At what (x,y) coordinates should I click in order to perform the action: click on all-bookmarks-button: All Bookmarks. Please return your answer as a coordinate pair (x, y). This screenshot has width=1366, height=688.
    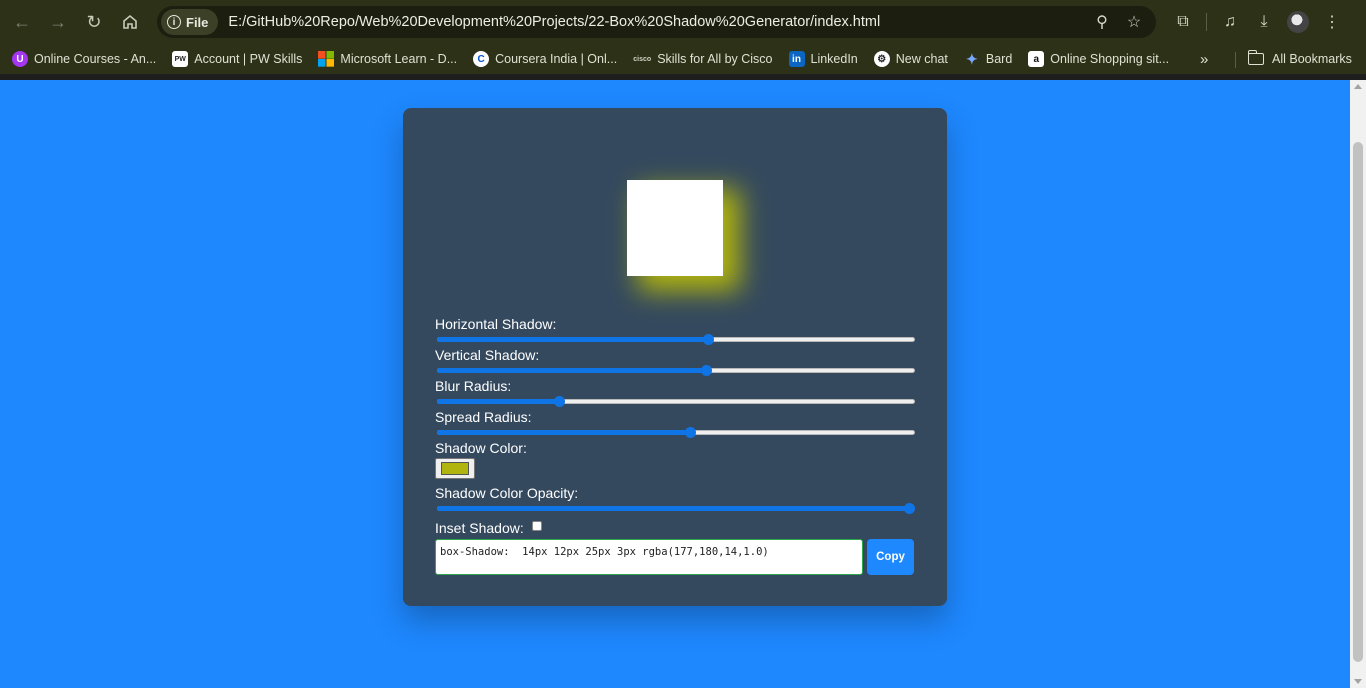
    Looking at the image, I should click on (1299, 59).